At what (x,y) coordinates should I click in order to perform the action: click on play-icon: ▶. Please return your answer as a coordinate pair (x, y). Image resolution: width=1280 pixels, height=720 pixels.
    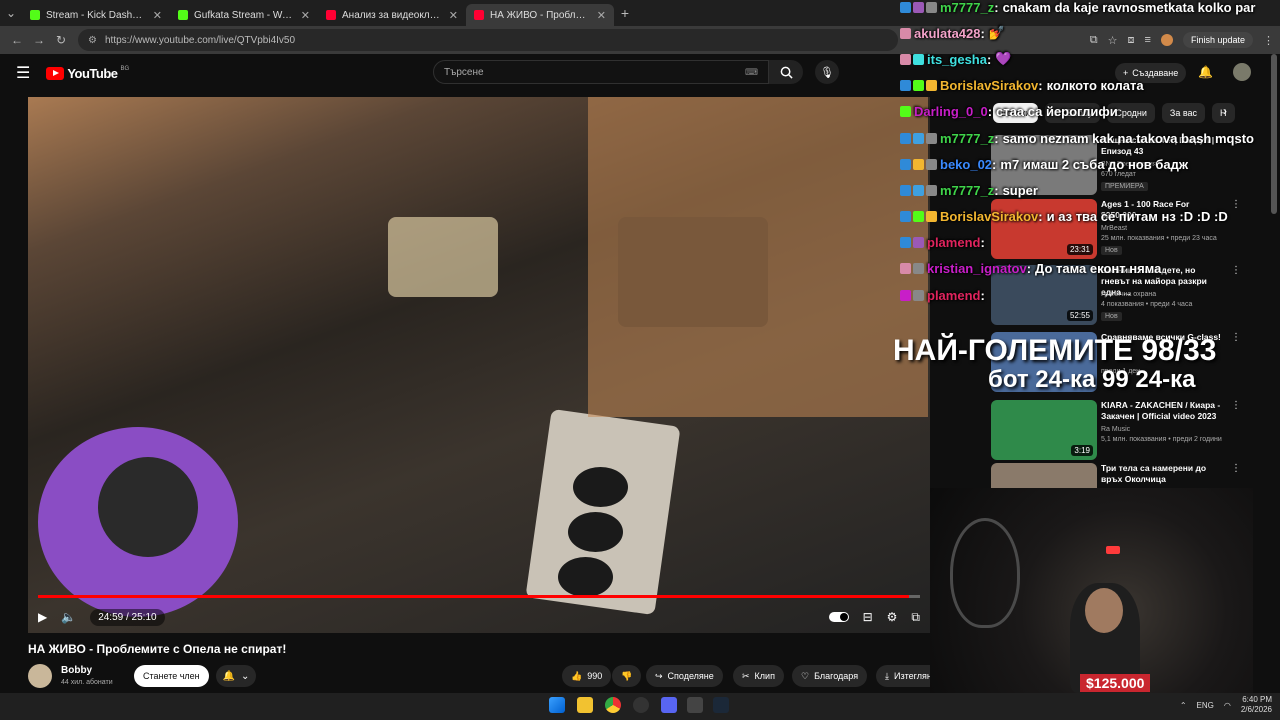
    Looking at the image, I should click on (42, 617).